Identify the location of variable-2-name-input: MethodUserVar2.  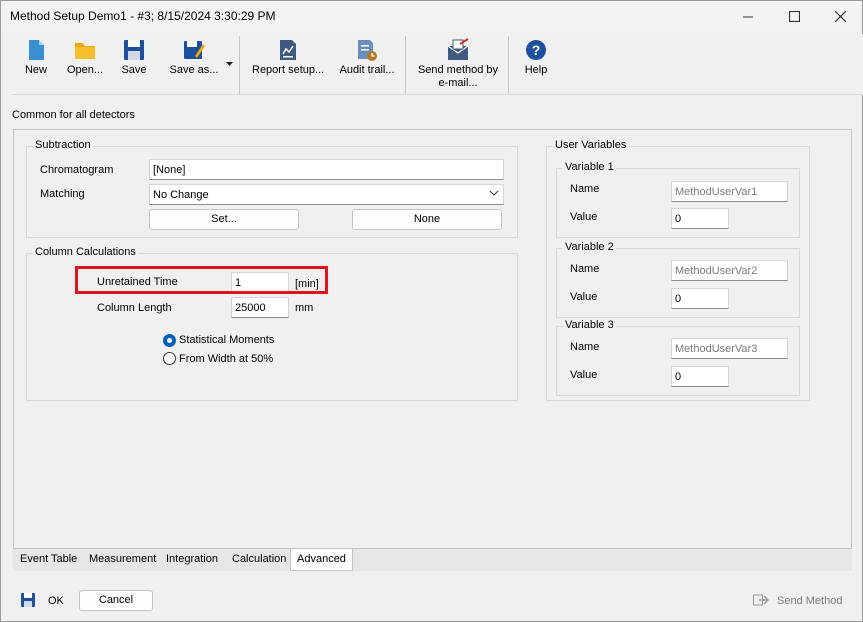
(729, 270).